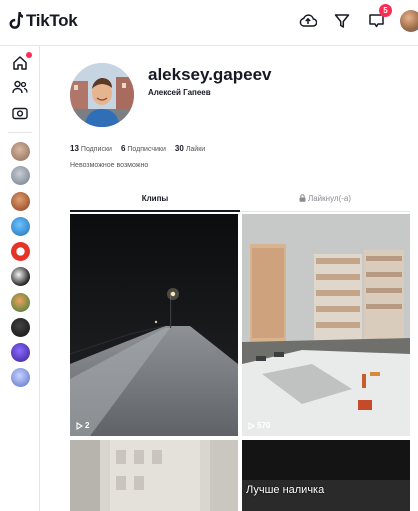 Image resolution: width=418 pixels, height=511 pixels. I want to click on sidebar, so click(20, 278).